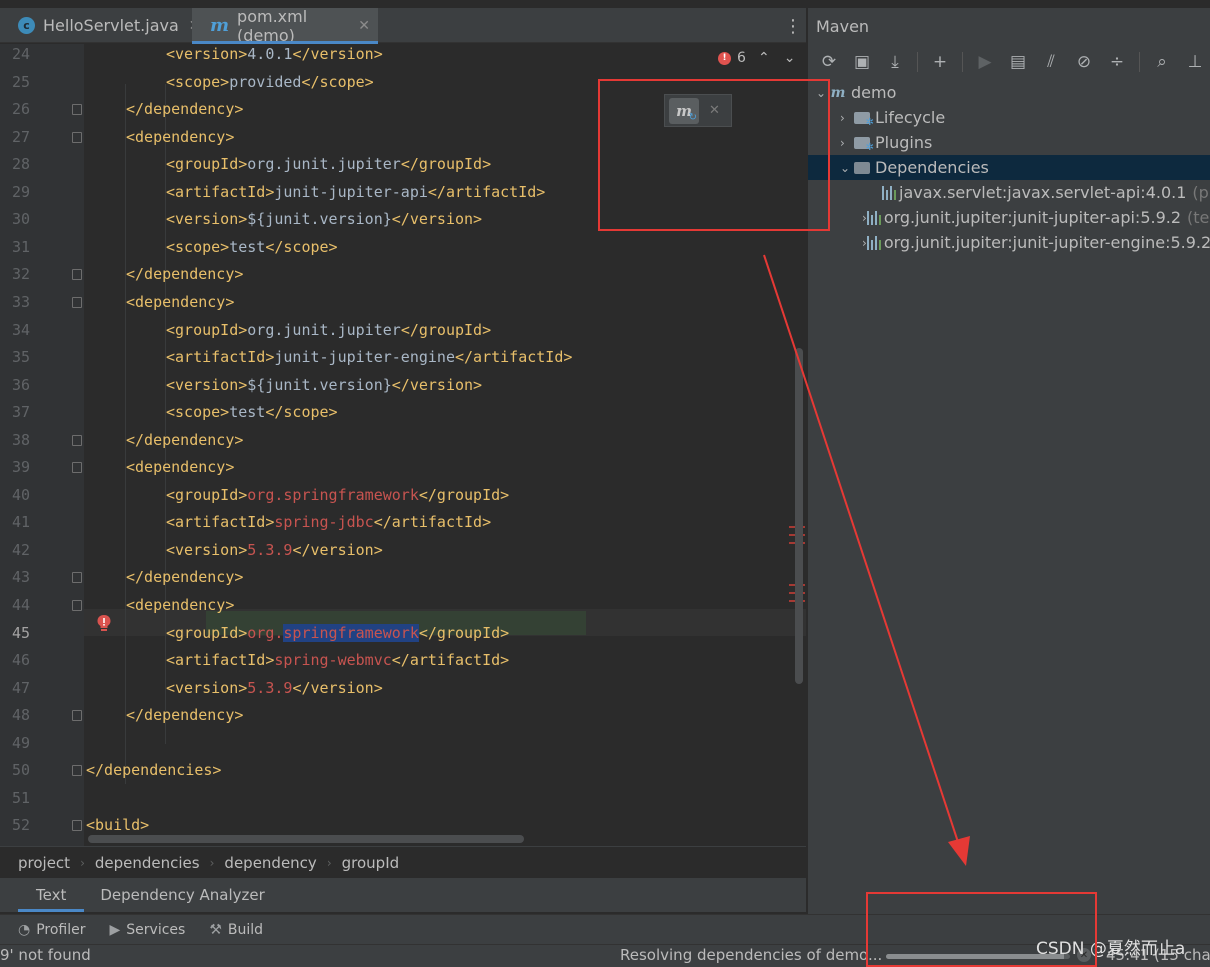 The image size is (1210, 967). Describe the element at coordinates (272, 25) in the screenshot. I see `tab-label: pom.xml (demo)` at that location.